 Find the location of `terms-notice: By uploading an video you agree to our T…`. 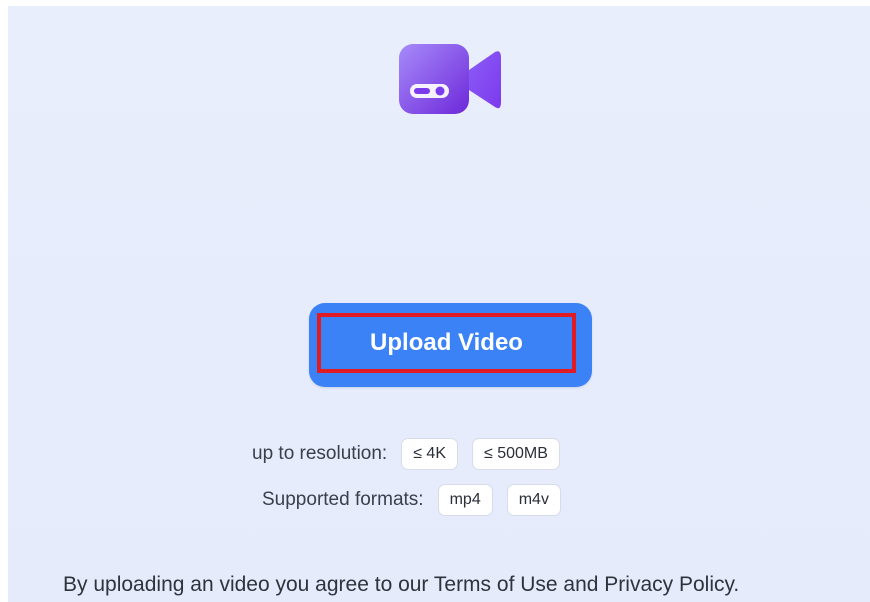

terms-notice: By uploading an video you agree to our T… is located at coordinates (401, 584).